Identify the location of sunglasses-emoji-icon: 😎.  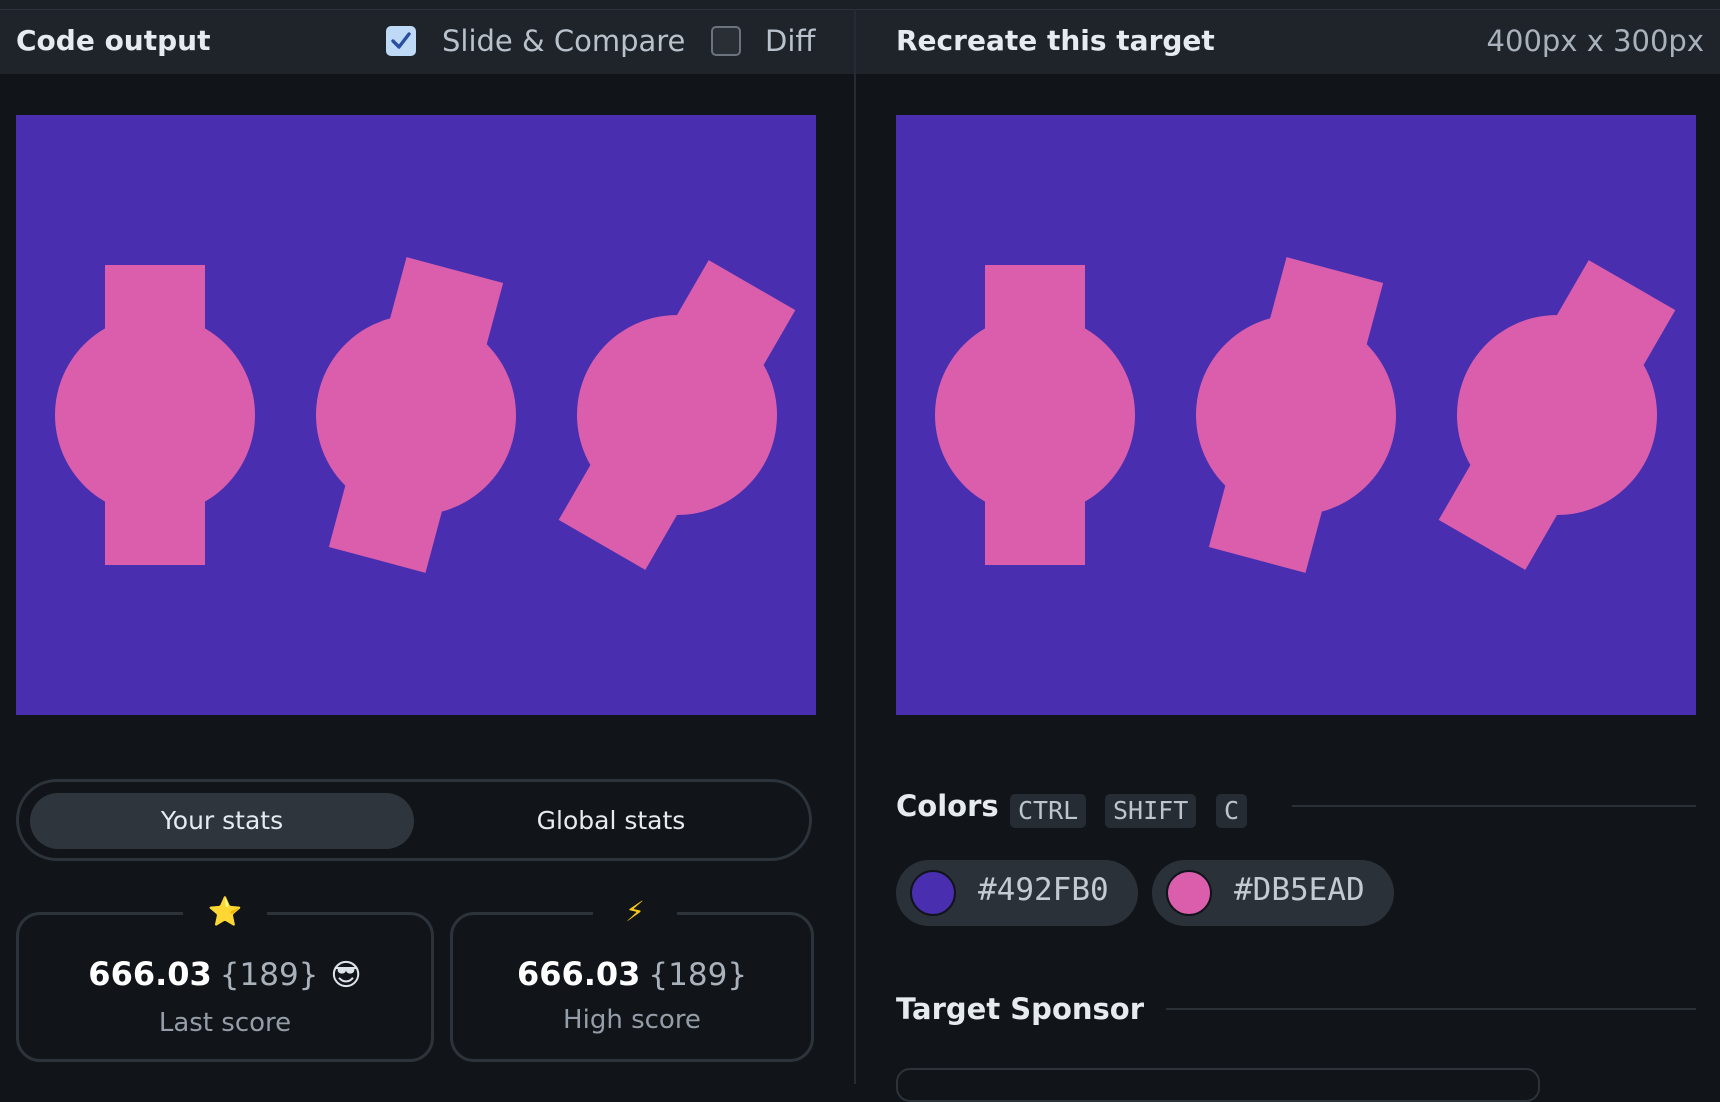
(346, 975).